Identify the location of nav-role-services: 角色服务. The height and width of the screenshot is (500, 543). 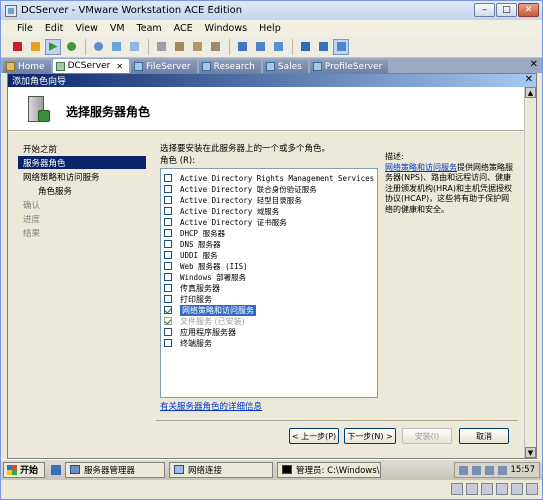
(45, 190).